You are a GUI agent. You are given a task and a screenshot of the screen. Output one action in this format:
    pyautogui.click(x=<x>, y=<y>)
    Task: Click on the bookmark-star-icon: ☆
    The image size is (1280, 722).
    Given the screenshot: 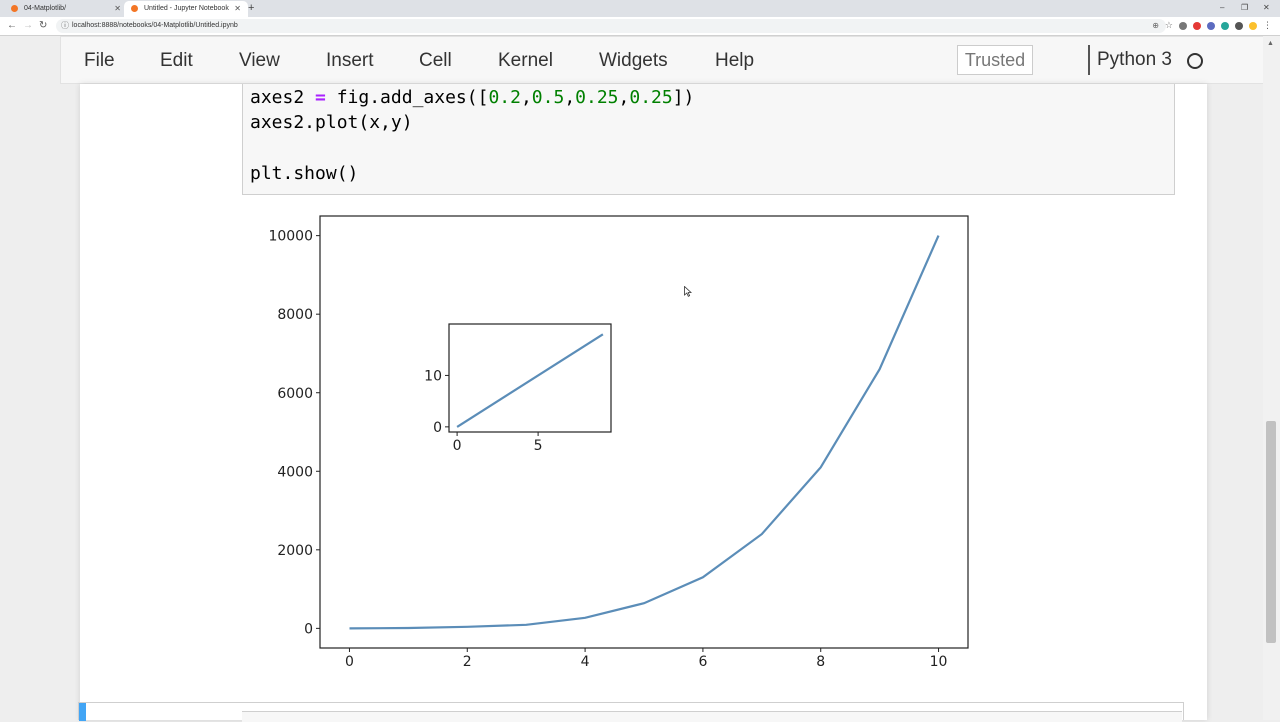 What is the action you would take?
    pyautogui.click(x=1169, y=25)
    